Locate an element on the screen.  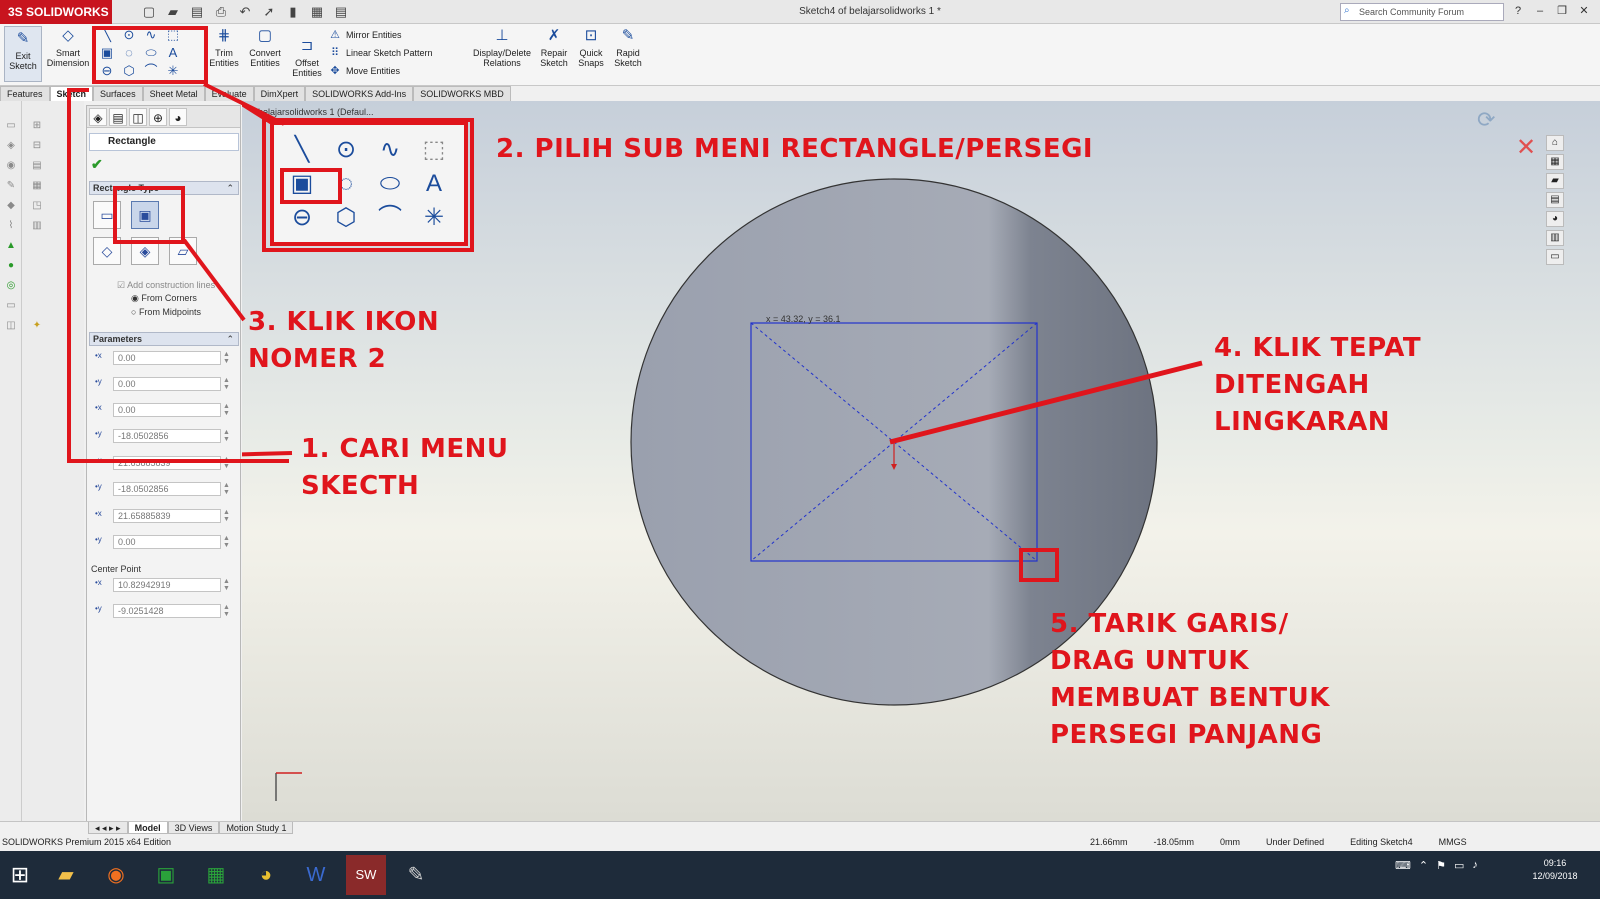
close-icon: ✕ is located at coordinates (1584, 11).